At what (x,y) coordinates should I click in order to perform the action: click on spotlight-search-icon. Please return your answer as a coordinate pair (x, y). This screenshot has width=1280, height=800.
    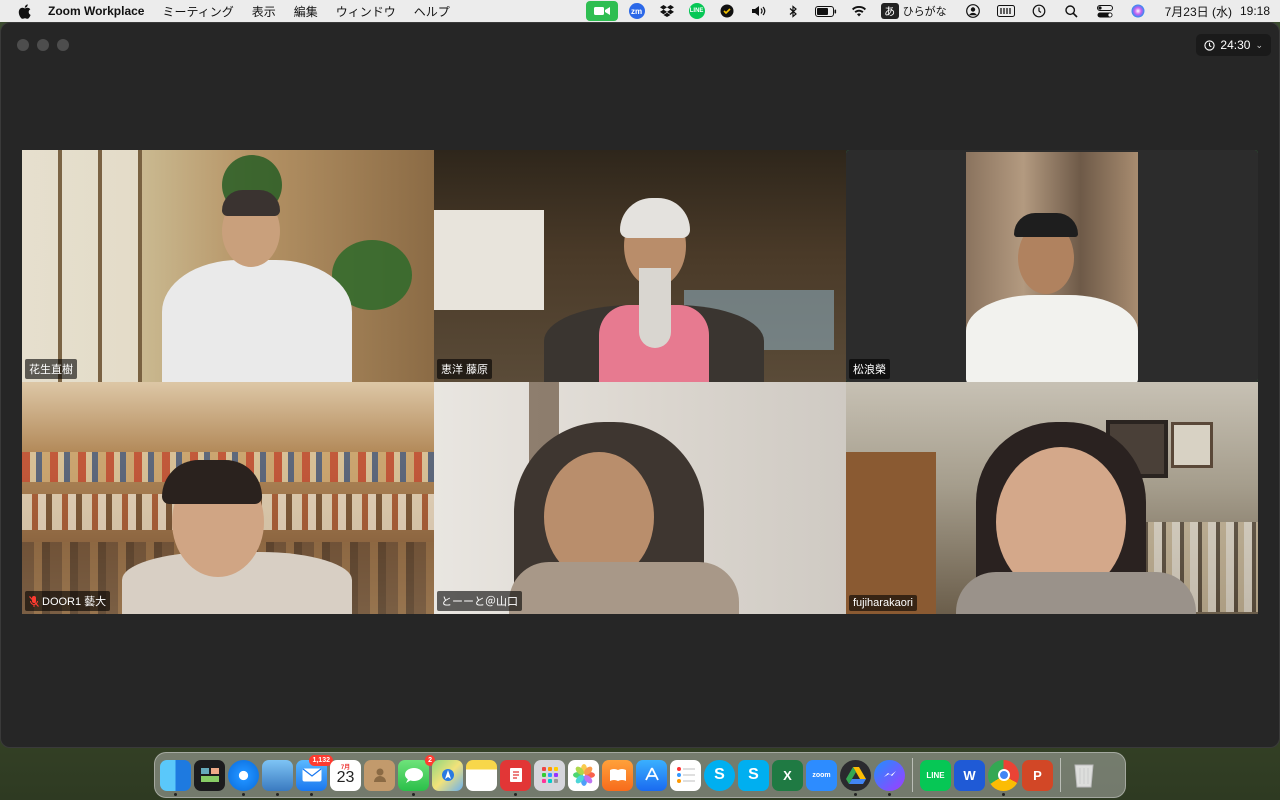
    Looking at the image, I should click on (1072, 11).